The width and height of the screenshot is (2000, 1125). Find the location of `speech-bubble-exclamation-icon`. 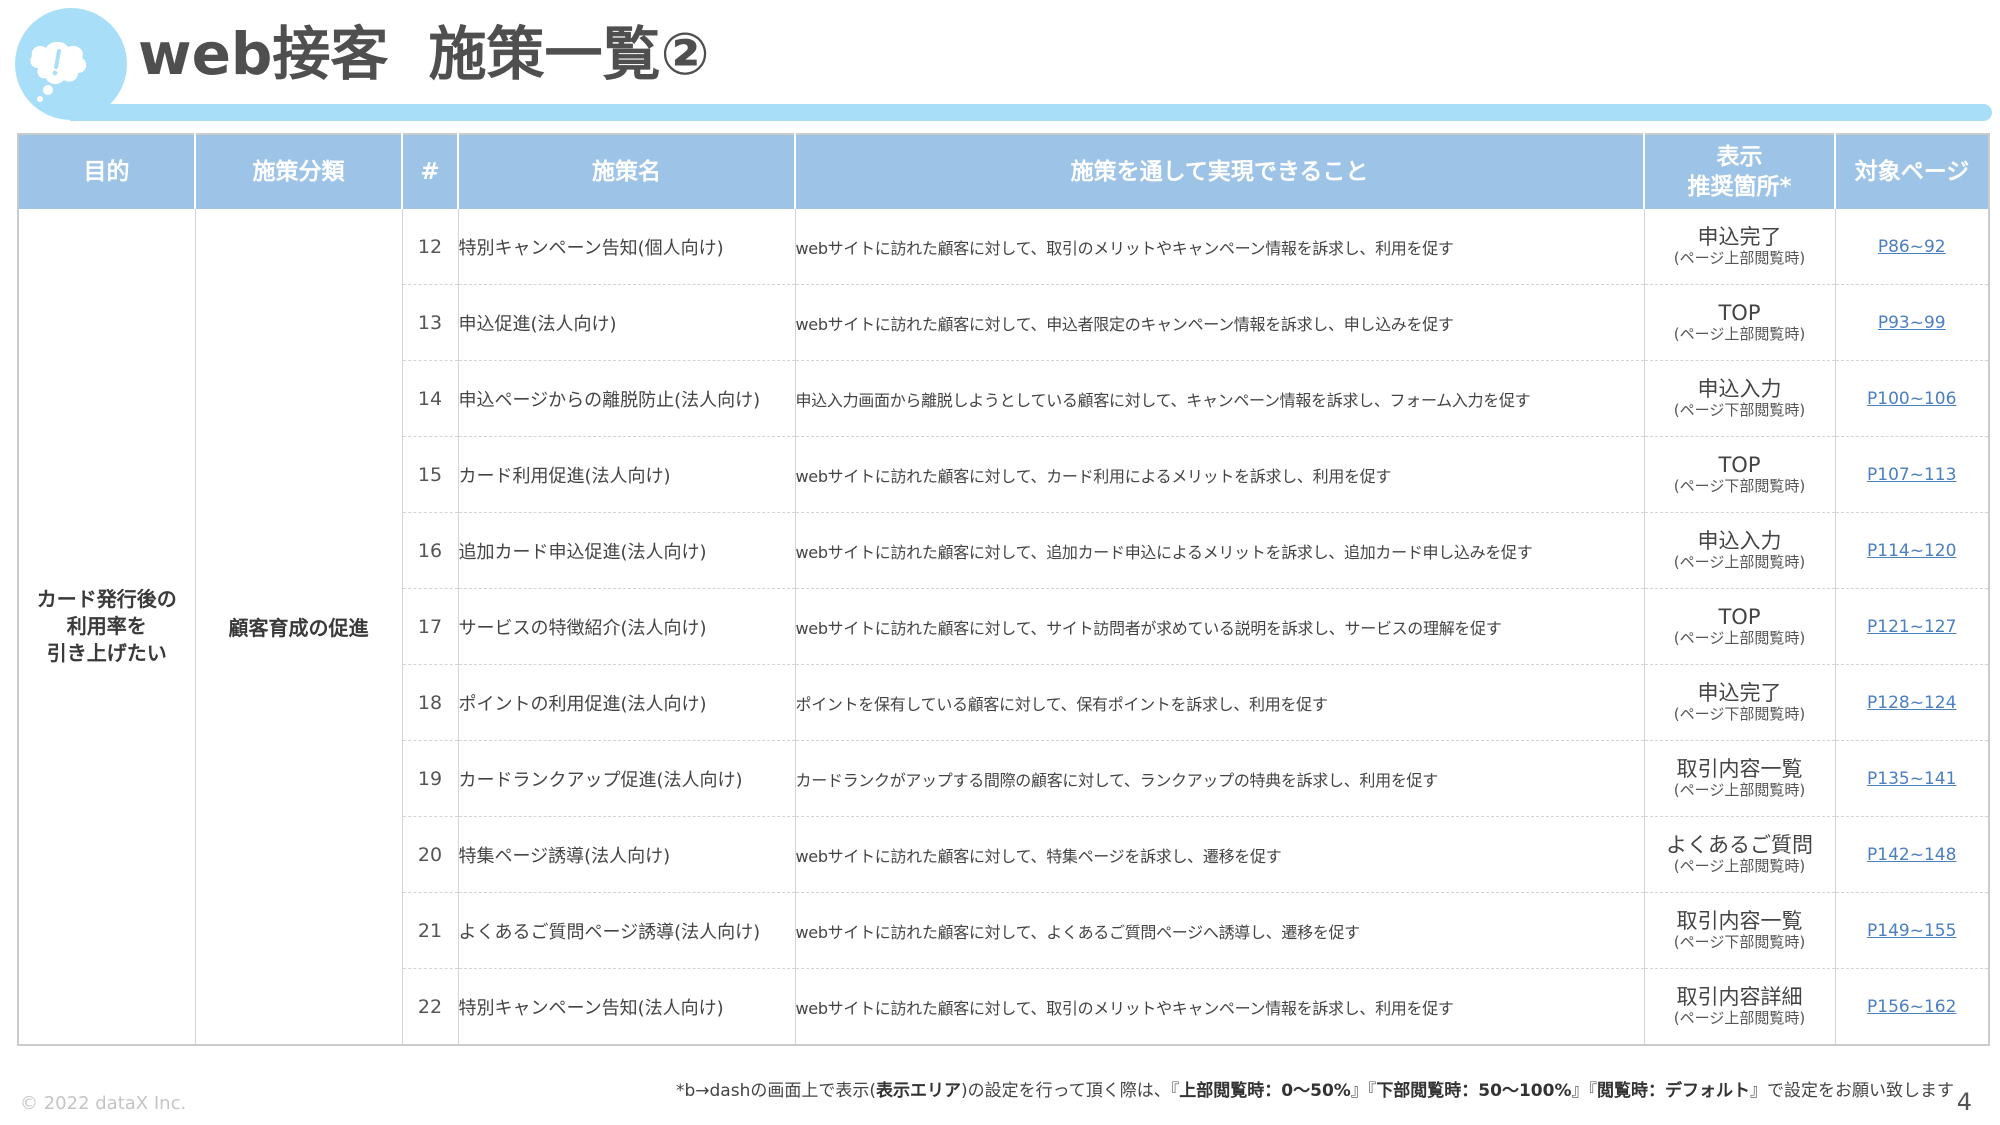

speech-bubble-exclamation-icon is located at coordinates (58, 71).